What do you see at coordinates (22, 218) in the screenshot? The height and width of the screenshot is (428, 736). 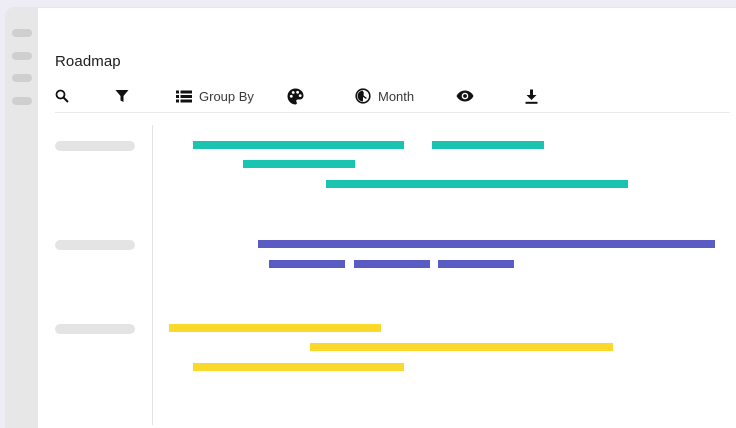 I see `sidebar-rail` at bounding box center [22, 218].